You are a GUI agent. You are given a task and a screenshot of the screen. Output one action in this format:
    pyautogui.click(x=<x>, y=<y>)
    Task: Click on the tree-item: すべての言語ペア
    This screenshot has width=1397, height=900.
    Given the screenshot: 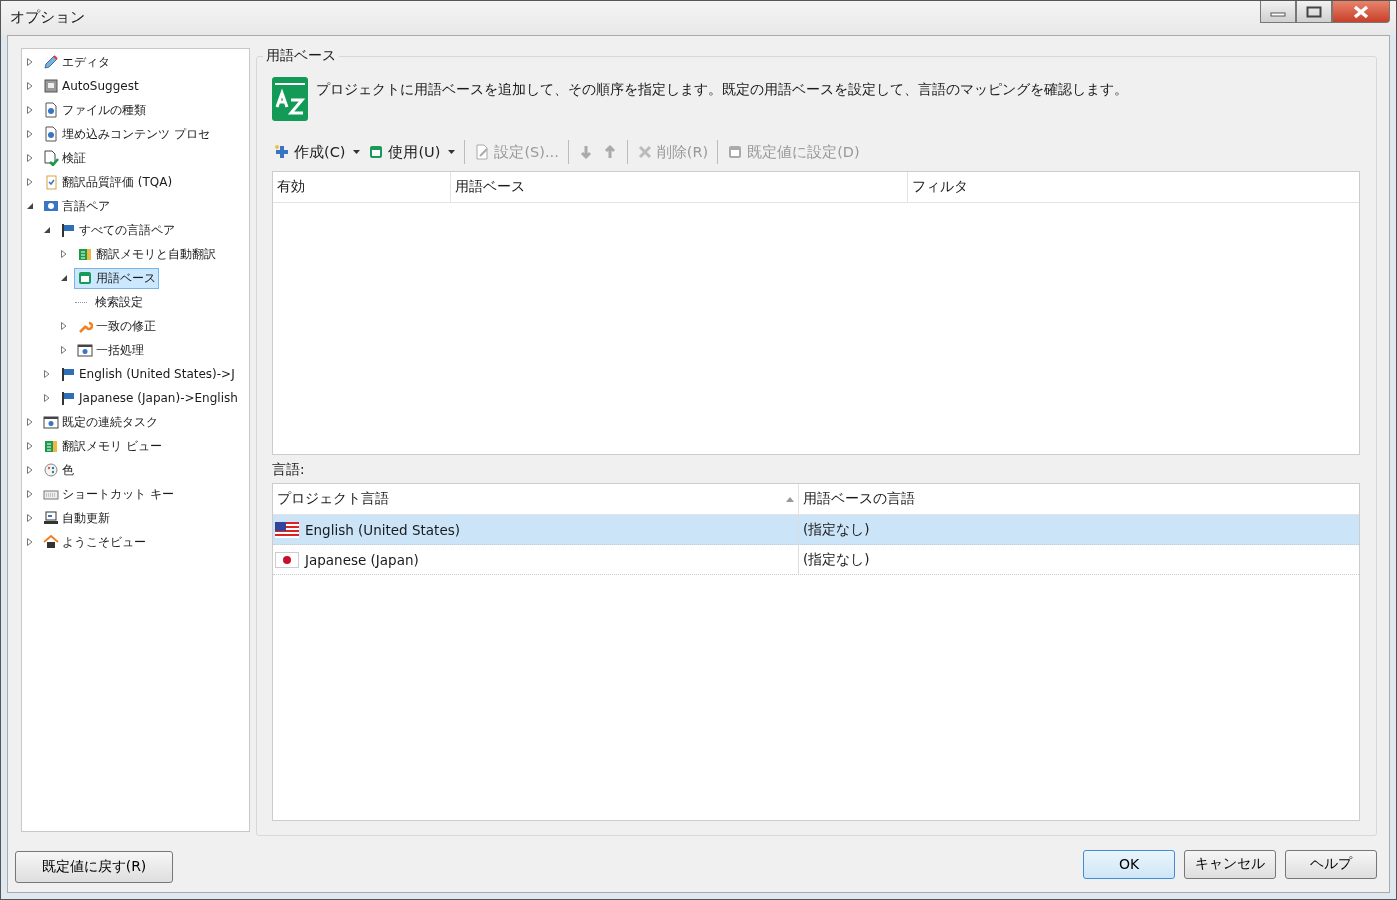 What is the action you would take?
    pyautogui.click(x=117, y=230)
    